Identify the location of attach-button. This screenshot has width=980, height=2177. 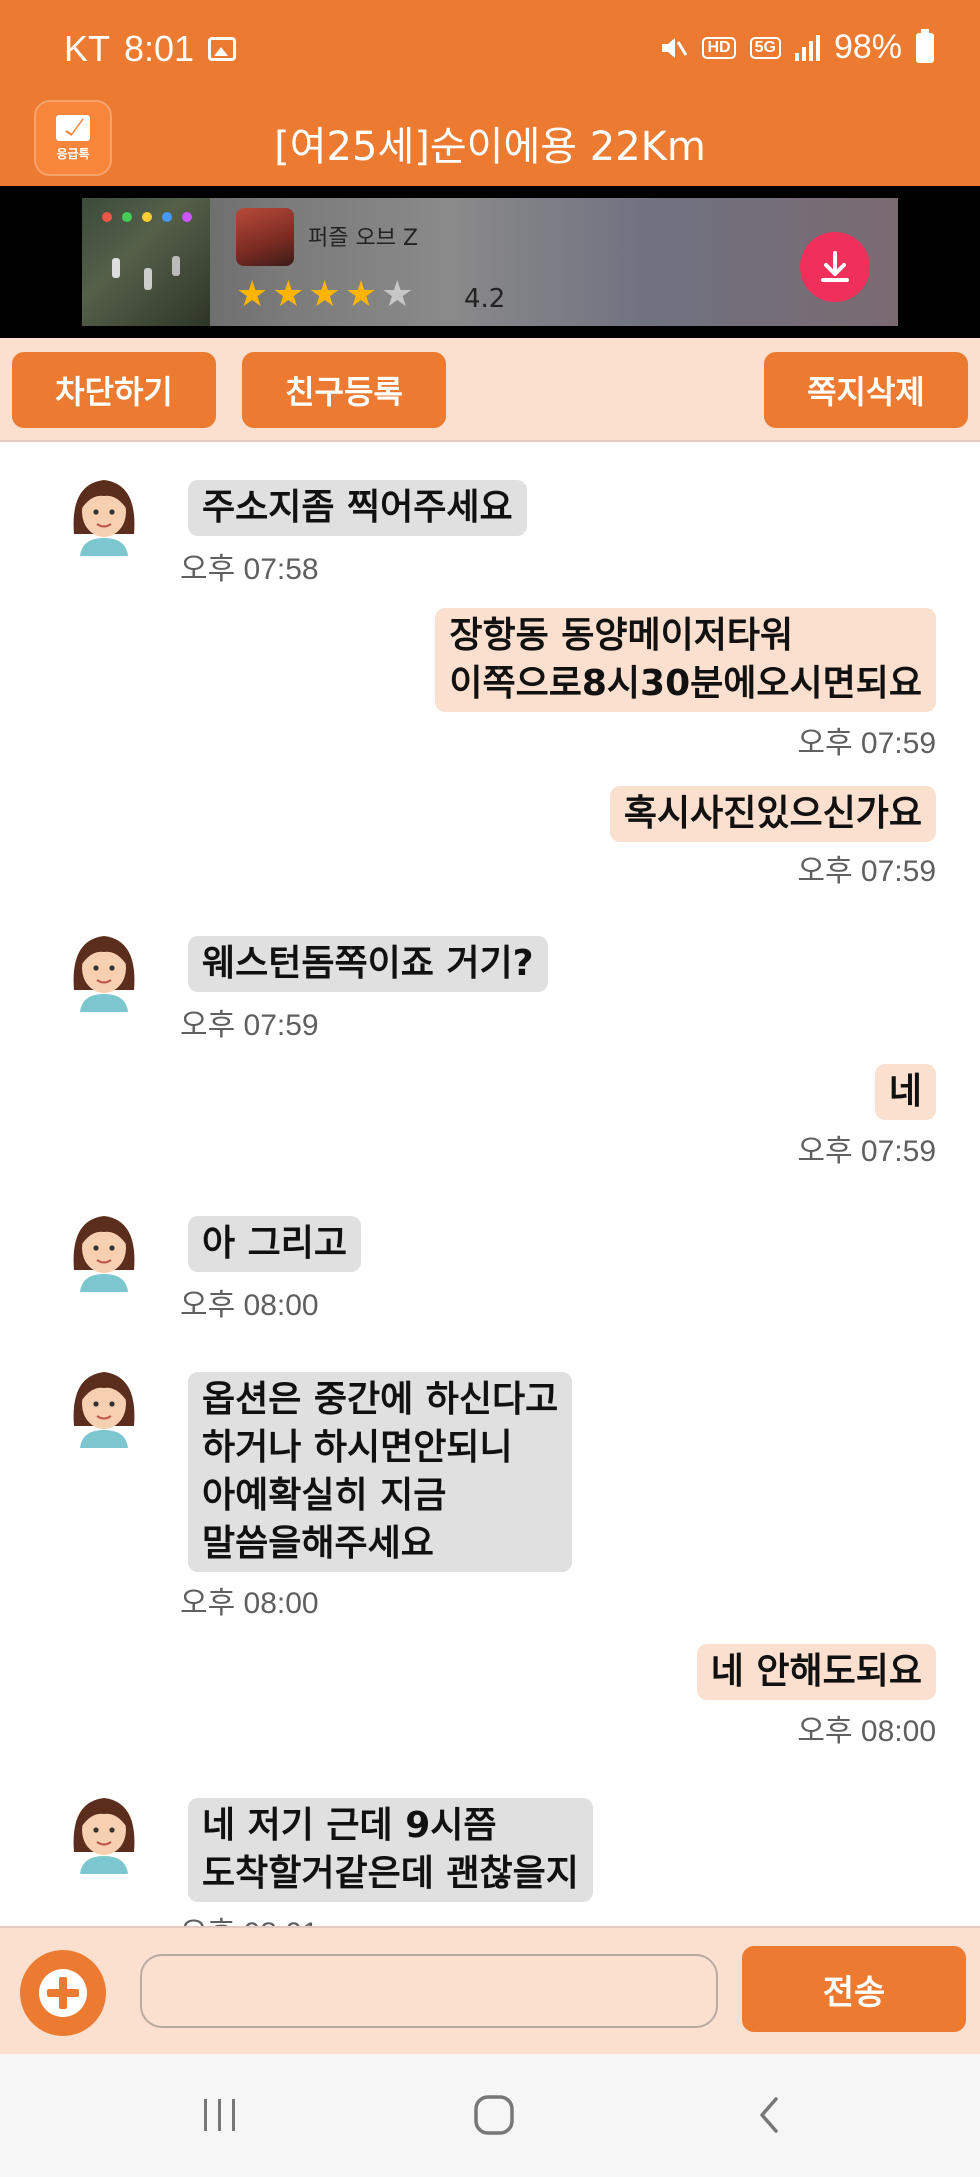
(63, 1993).